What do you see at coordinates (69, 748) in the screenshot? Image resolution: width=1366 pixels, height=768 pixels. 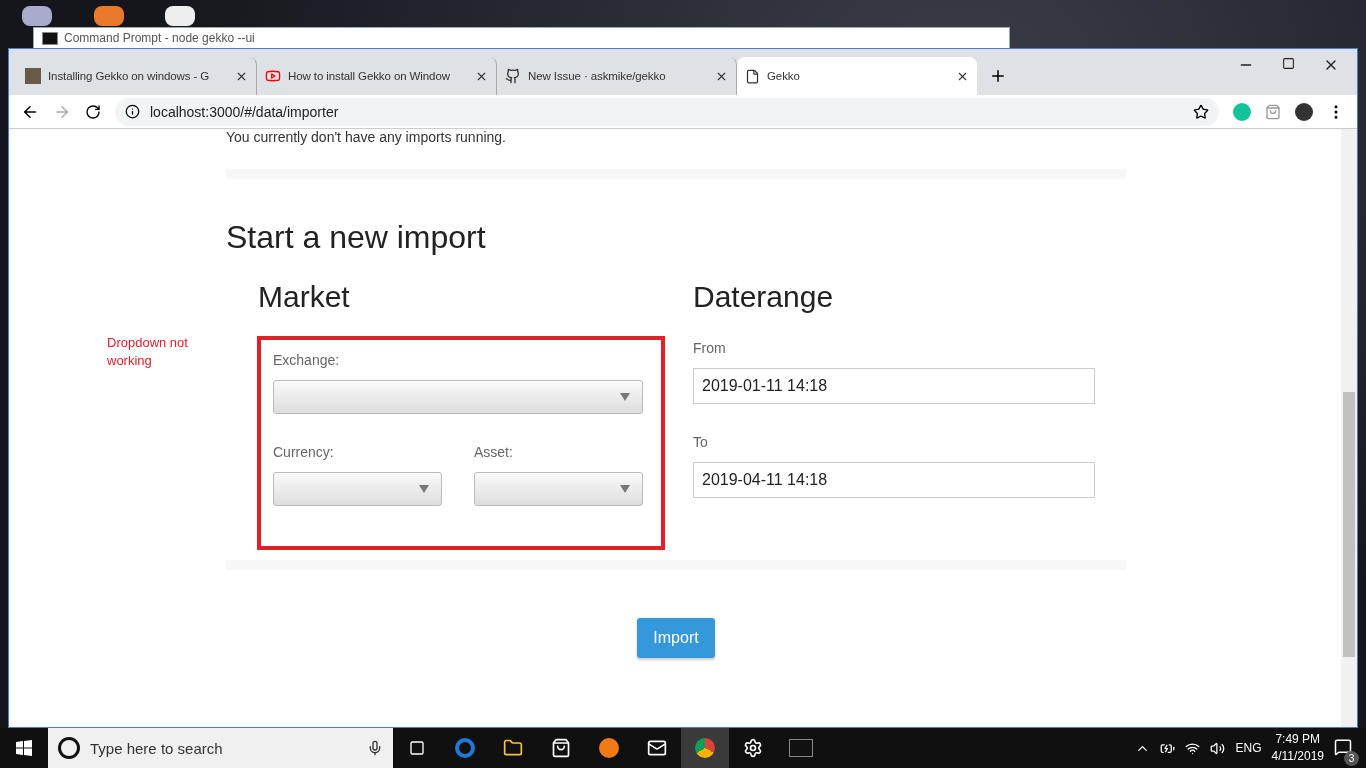 I see `cortana-icon` at bounding box center [69, 748].